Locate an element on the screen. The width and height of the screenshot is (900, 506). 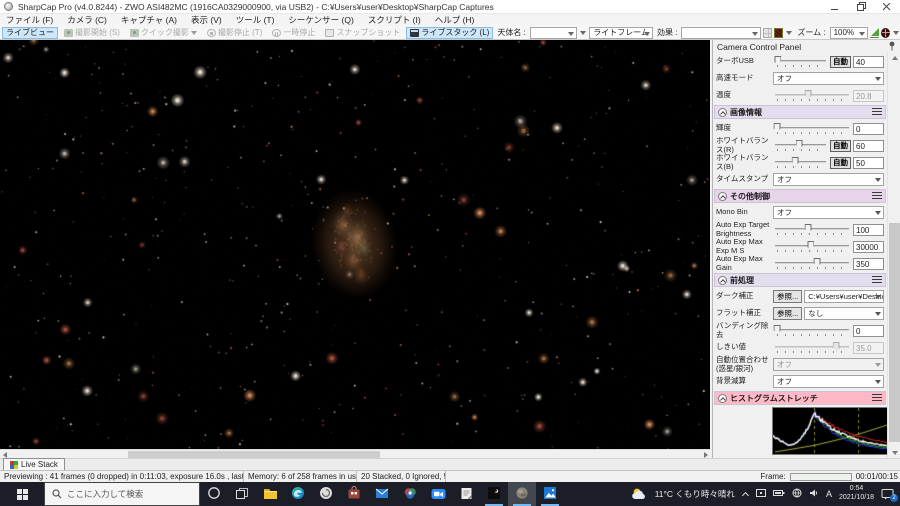
snapshot-button: スナップショット is located at coordinates (362, 33).